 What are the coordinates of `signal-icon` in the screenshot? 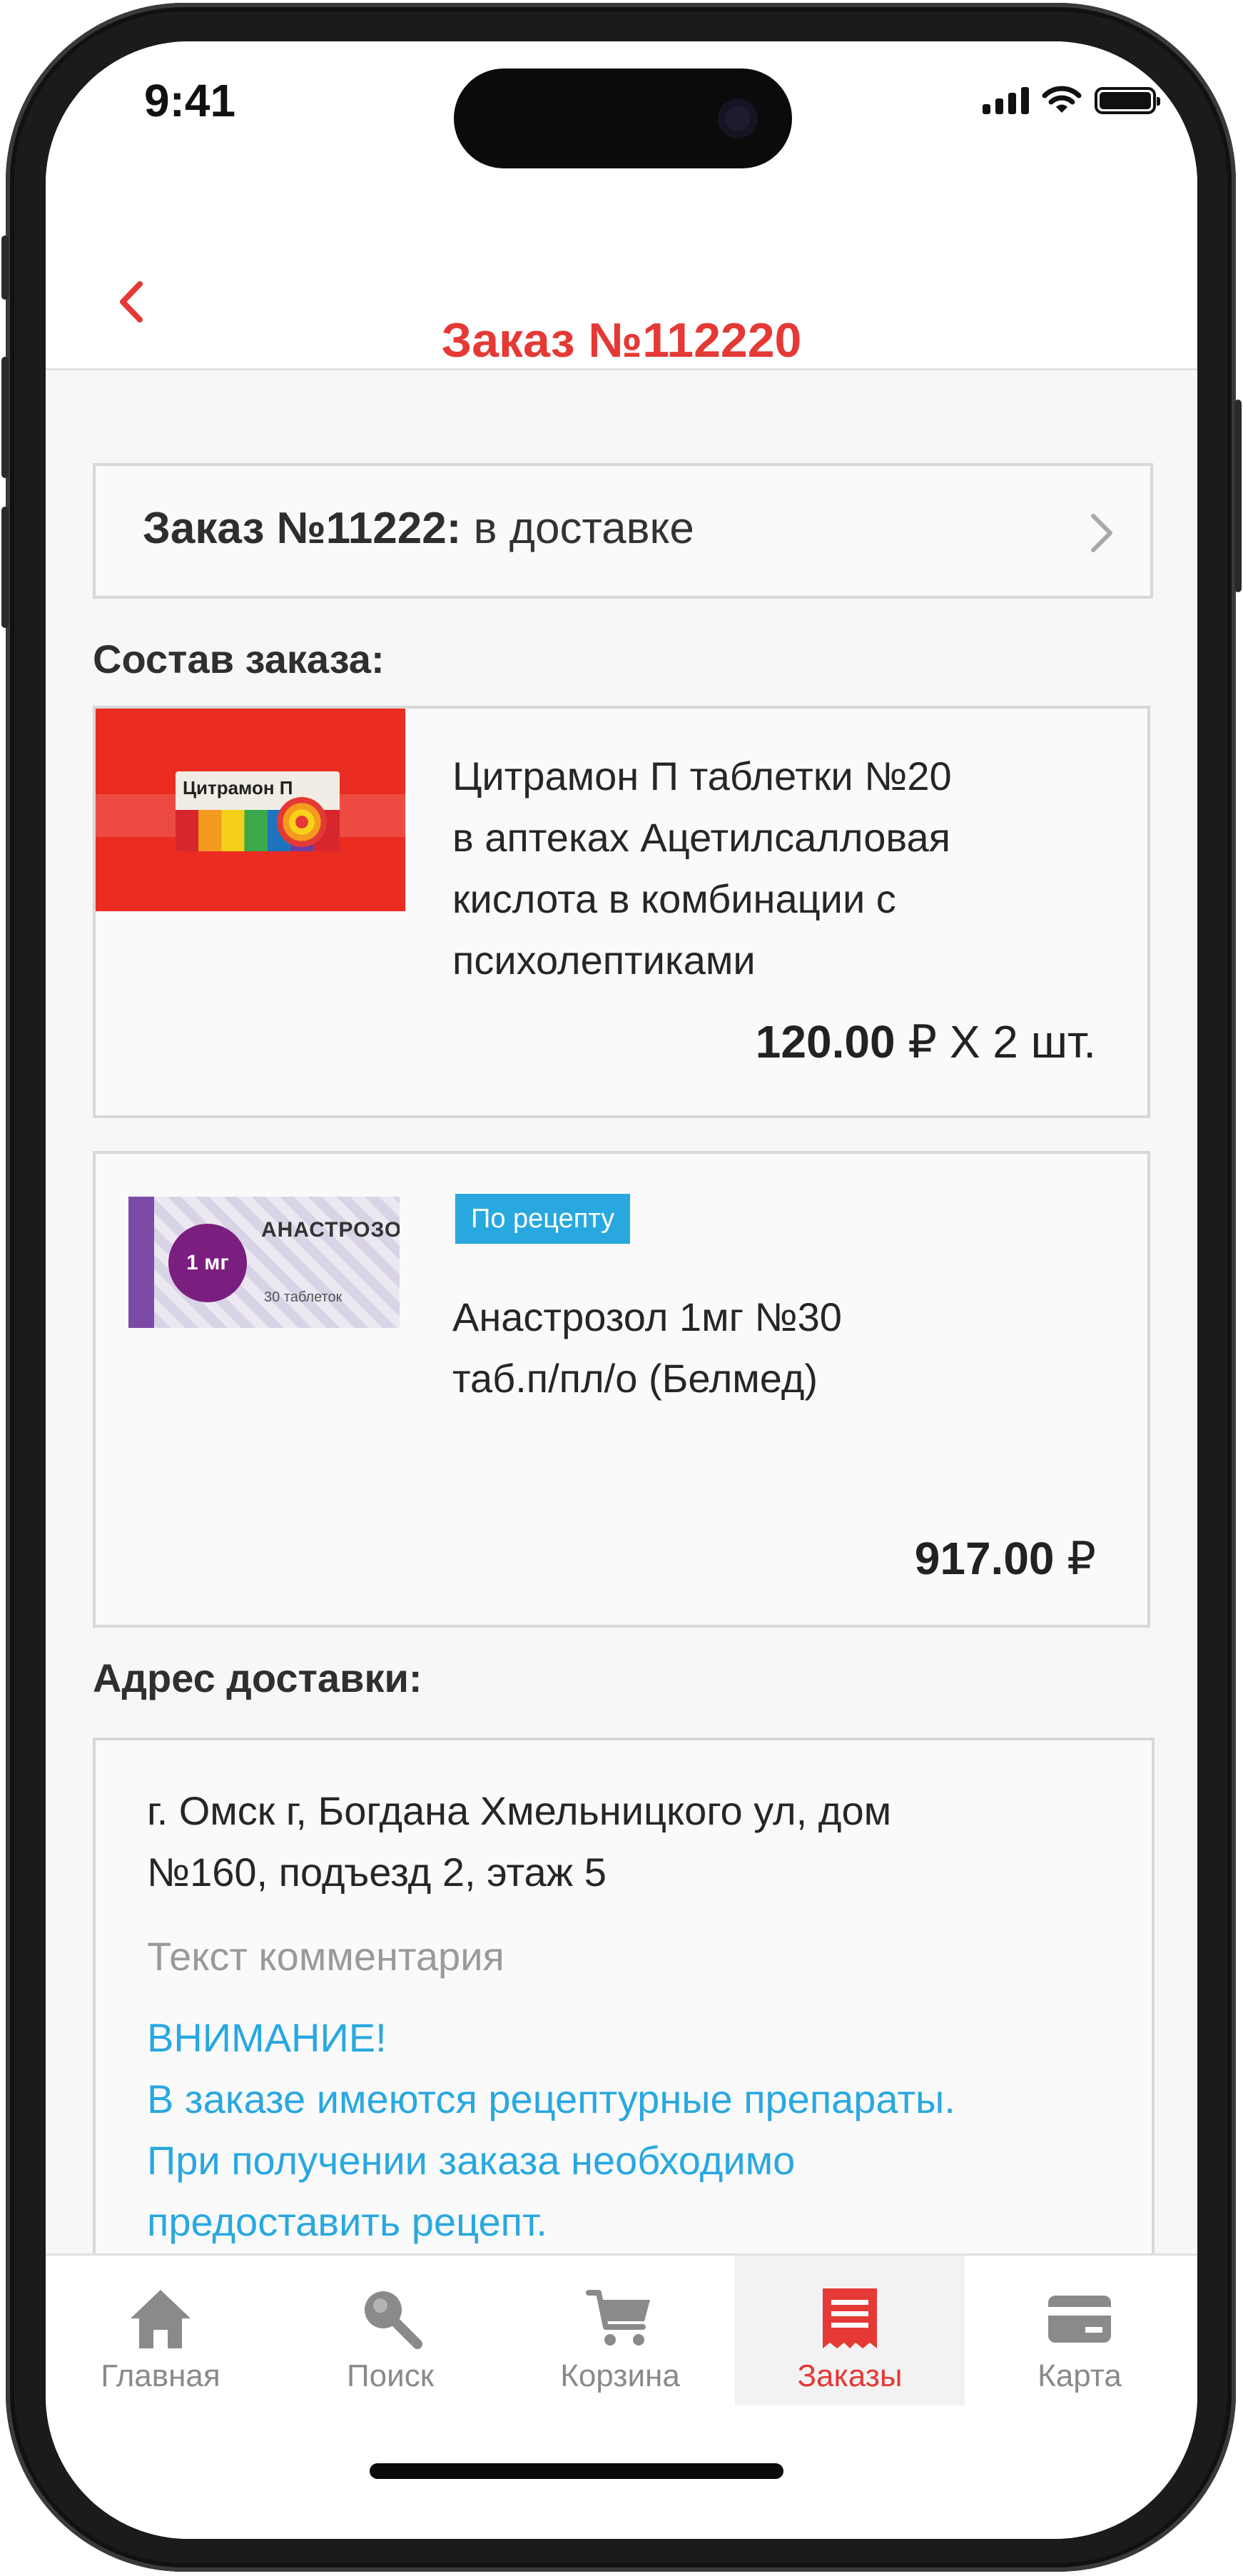 It's located at (1006, 101).